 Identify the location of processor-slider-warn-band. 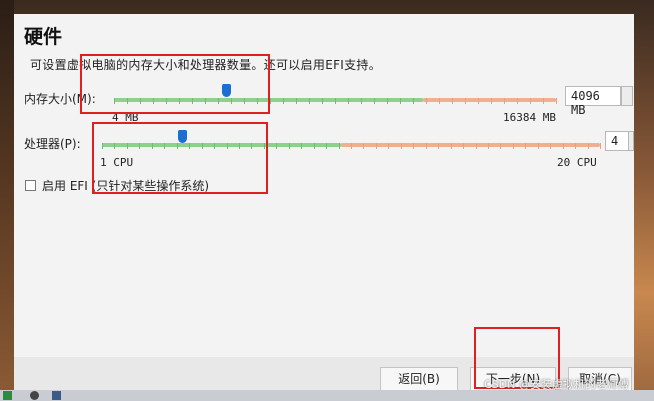
(470, 145).